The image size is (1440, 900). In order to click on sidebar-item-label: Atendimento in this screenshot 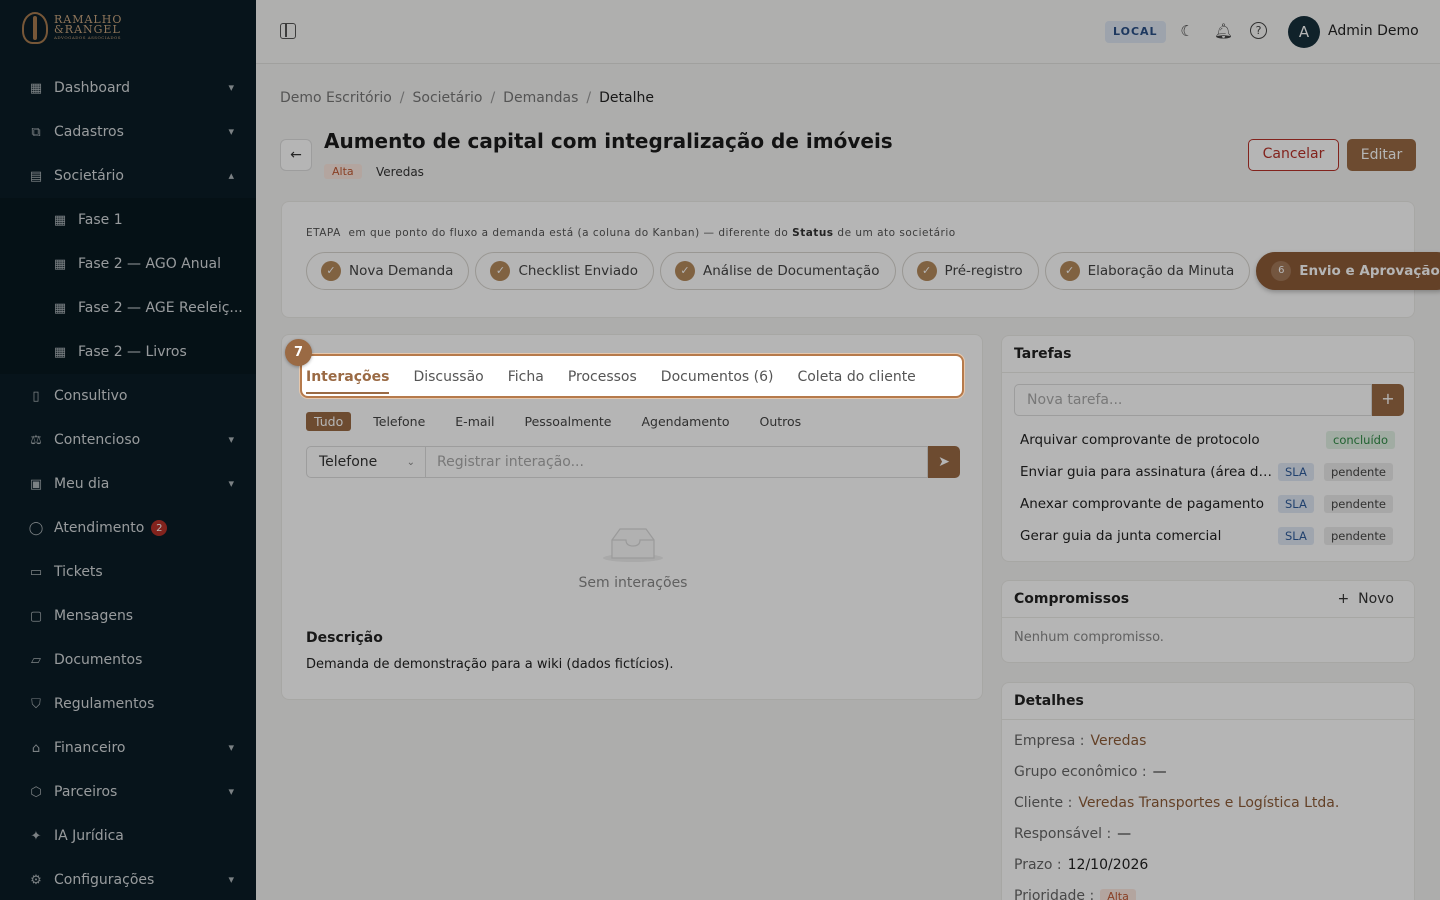, I will do `click(99, 528)`.